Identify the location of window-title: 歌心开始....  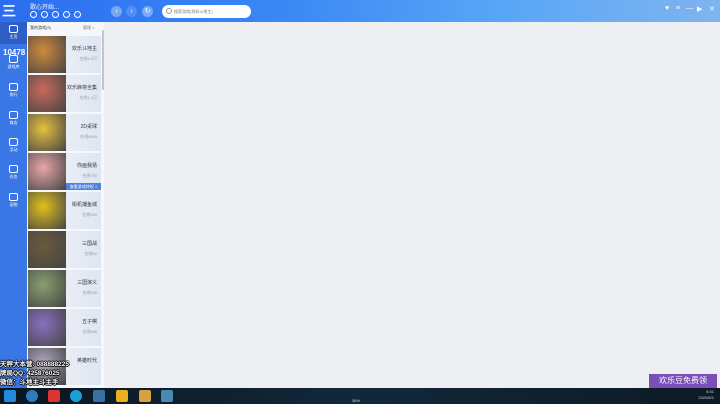
(45, 8).